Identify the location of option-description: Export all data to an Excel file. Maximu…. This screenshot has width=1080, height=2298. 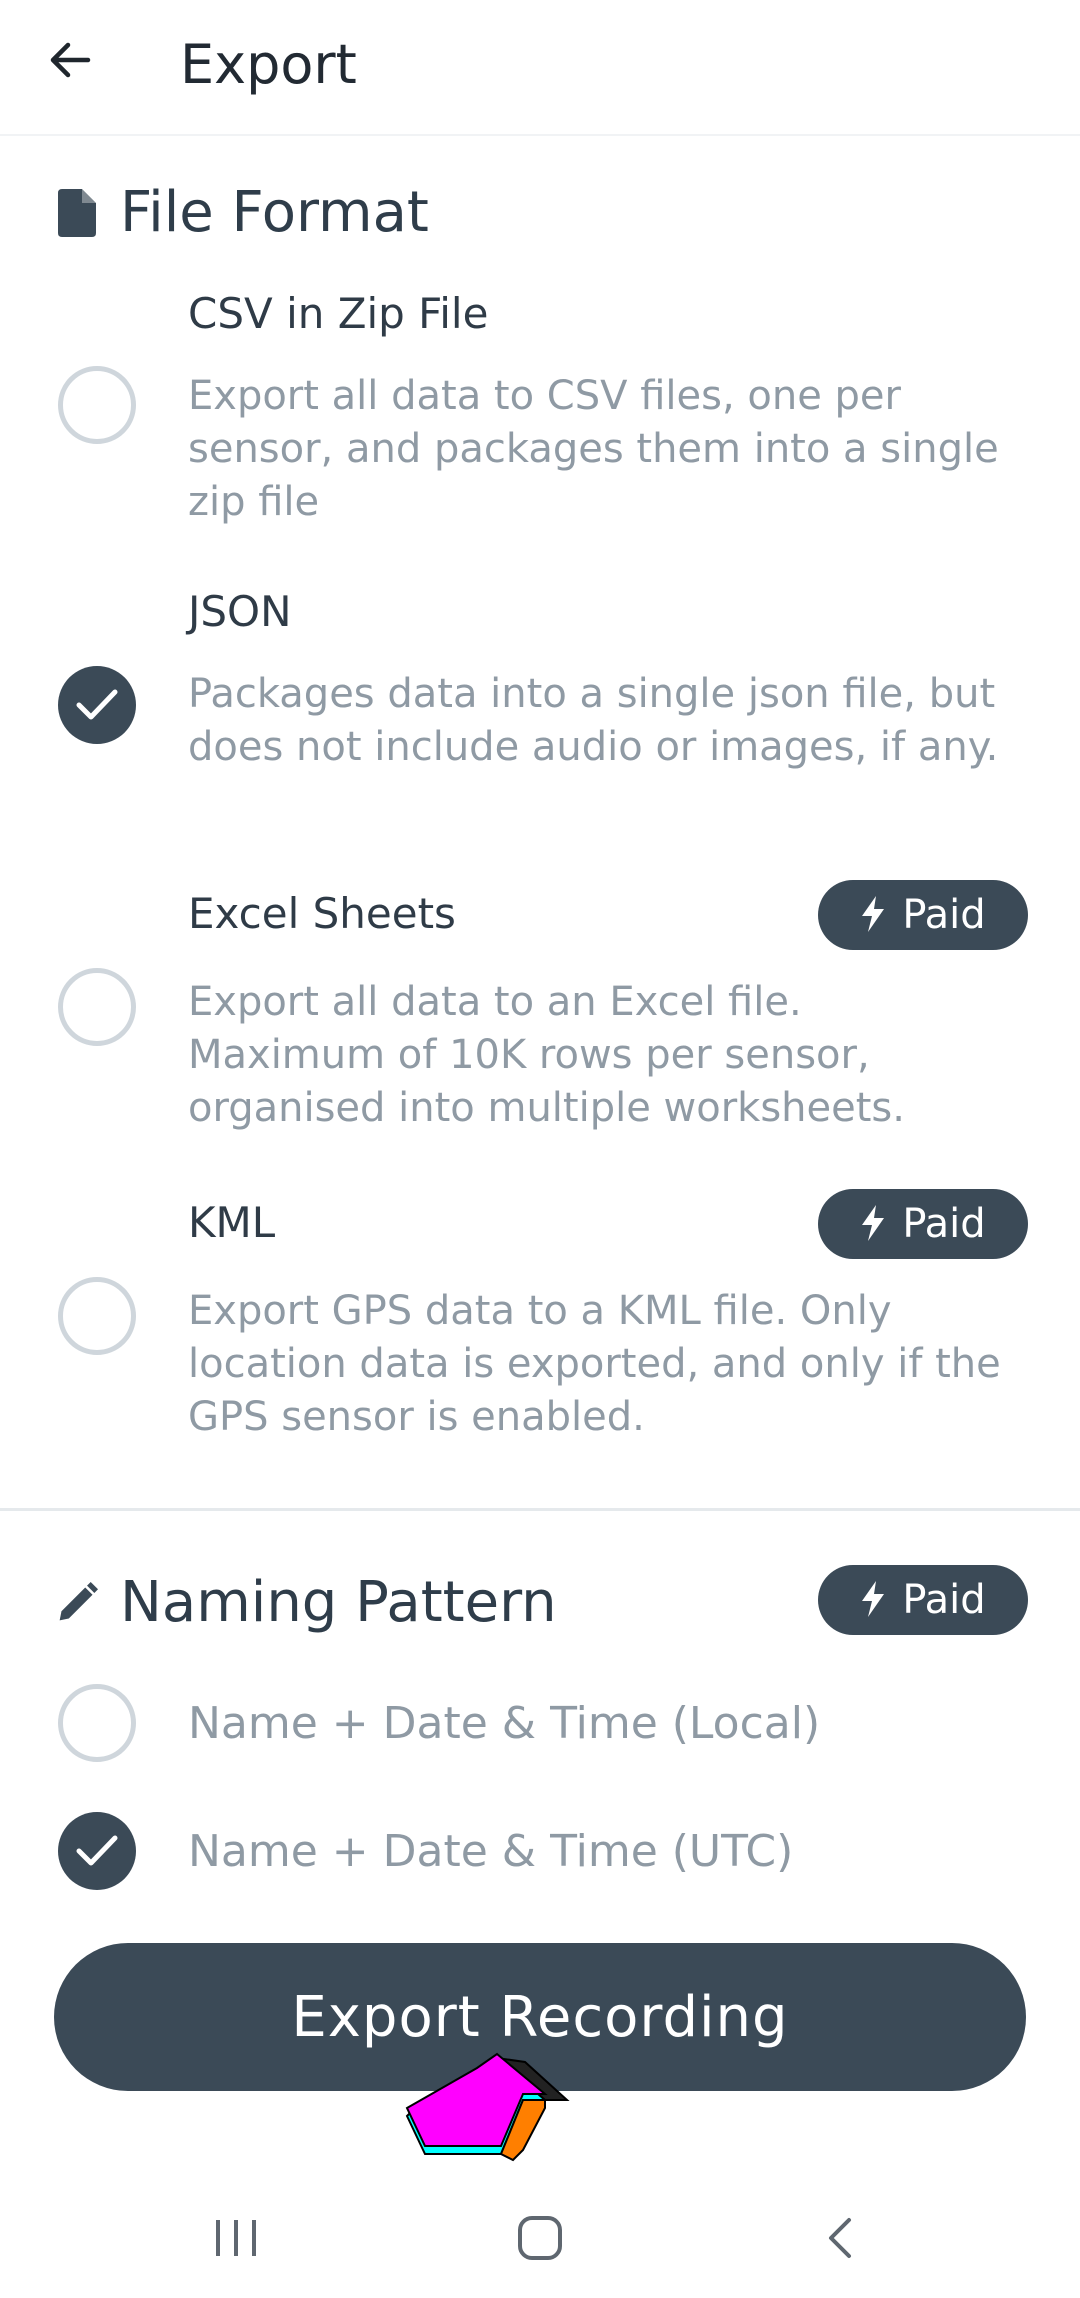
(546, 1055).